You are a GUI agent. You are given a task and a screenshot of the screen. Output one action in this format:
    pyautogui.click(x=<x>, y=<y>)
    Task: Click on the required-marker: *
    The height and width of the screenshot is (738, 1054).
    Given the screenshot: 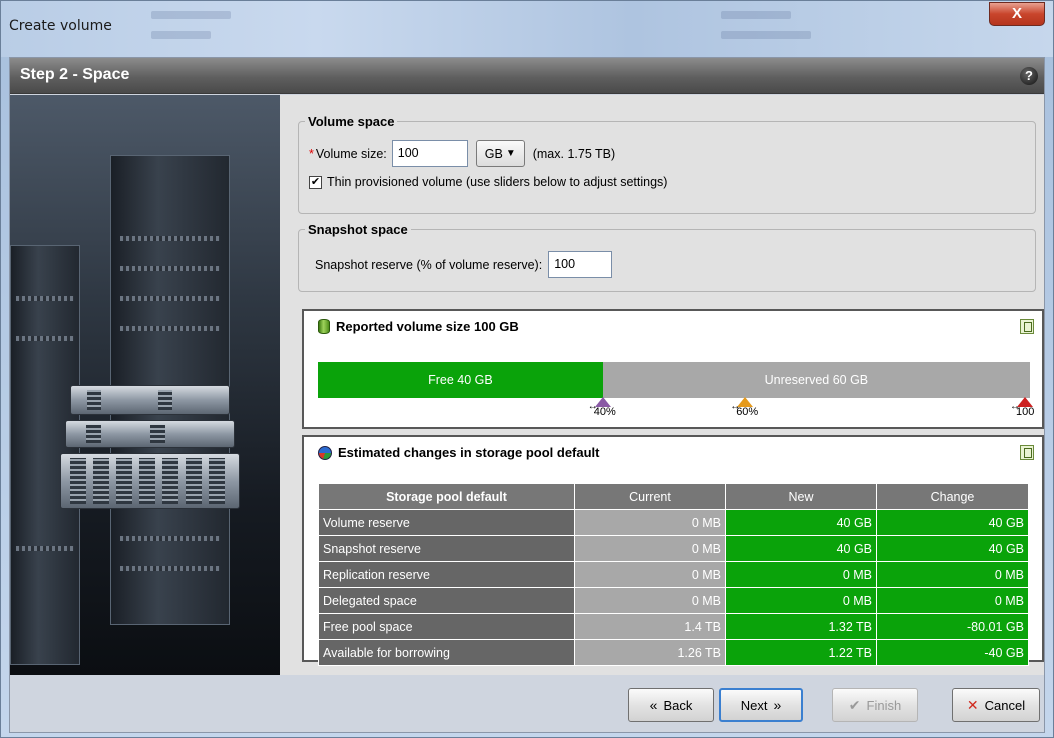 What is the action you would take?
    pyautogui.click(x=311, y=153)
    